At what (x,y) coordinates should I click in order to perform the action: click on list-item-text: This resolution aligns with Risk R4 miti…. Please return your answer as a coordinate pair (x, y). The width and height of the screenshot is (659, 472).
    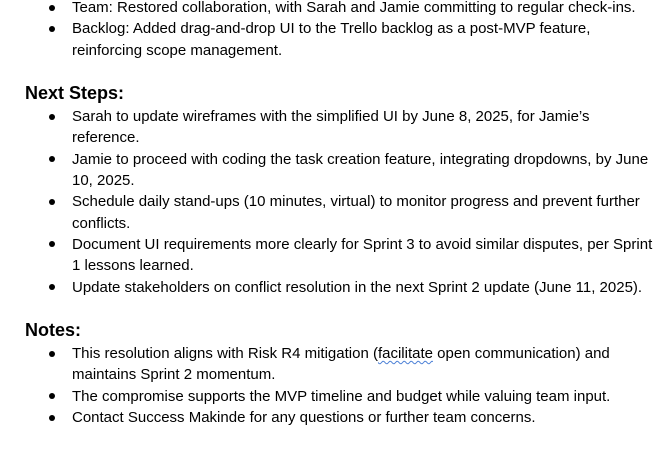
    Looking at the image, I should click on (225, 354).